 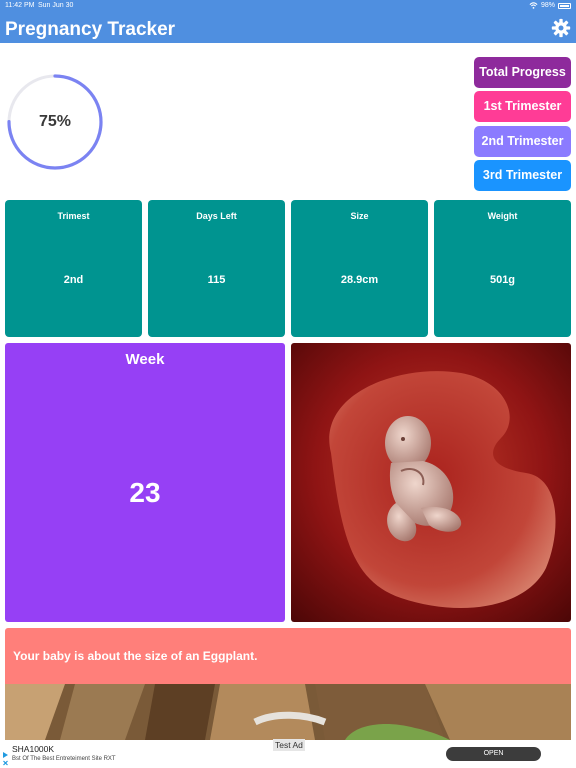 What do you see at coordinates (288, 27) in the screenshot?
I see `nav-bar: Pregnancy Tracker` at bounding box center [288, 27].